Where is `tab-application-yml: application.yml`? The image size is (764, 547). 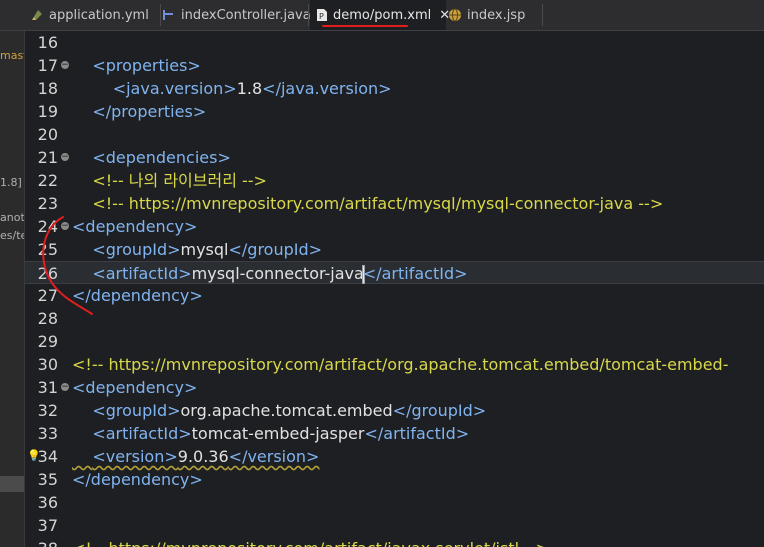
tab-application-yml: application.yml is located at coordinates (89, 15).